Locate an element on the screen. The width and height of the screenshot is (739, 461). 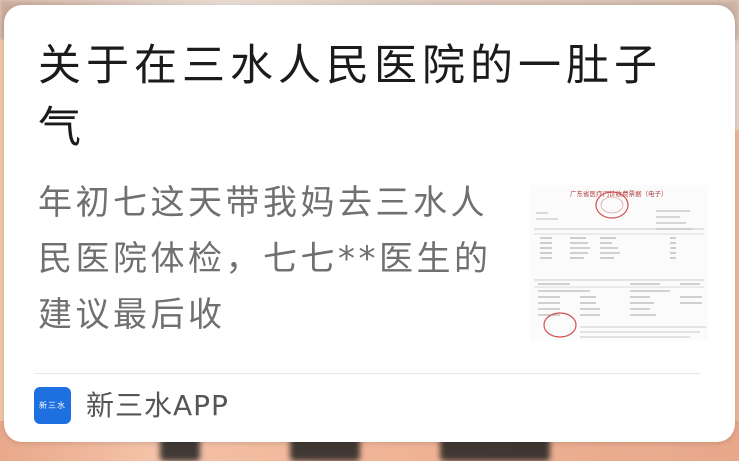
source-name: 新三水APP is located at coordinates (157, 406).